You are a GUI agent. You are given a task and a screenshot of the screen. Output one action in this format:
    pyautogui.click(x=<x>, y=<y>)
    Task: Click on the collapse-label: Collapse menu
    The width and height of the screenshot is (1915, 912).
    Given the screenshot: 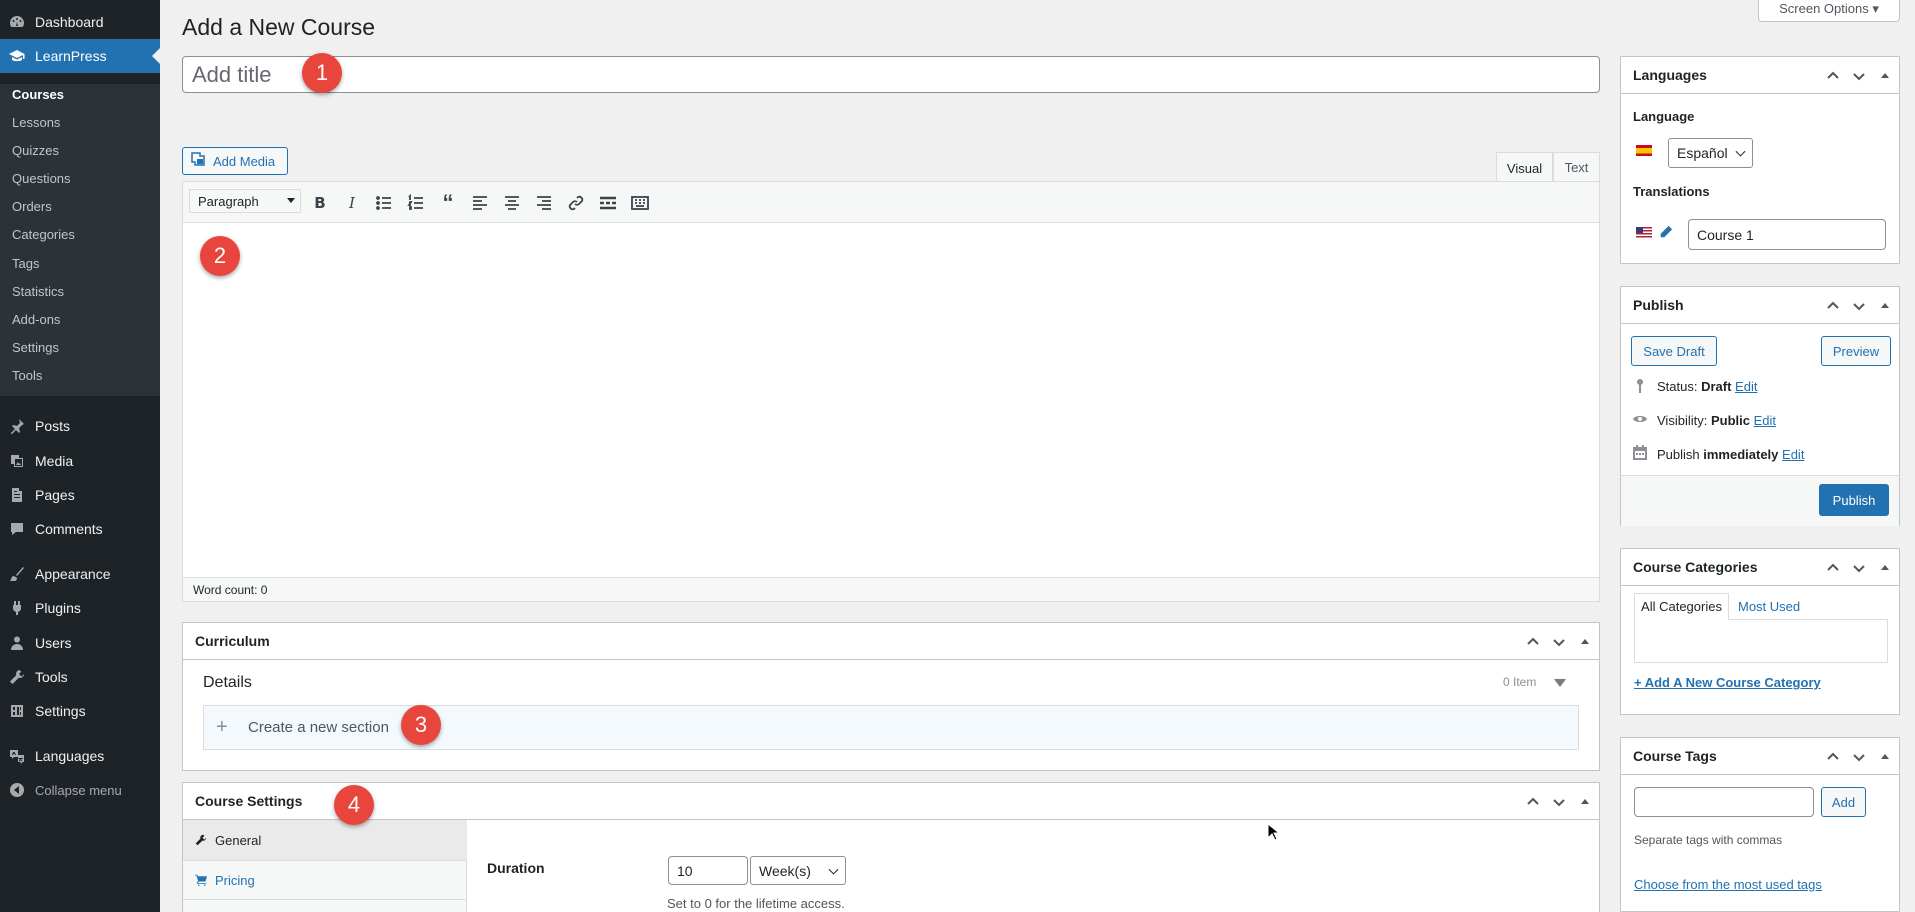 What is the action you would take?
    pyautogui.click(x=78, y=790)
    